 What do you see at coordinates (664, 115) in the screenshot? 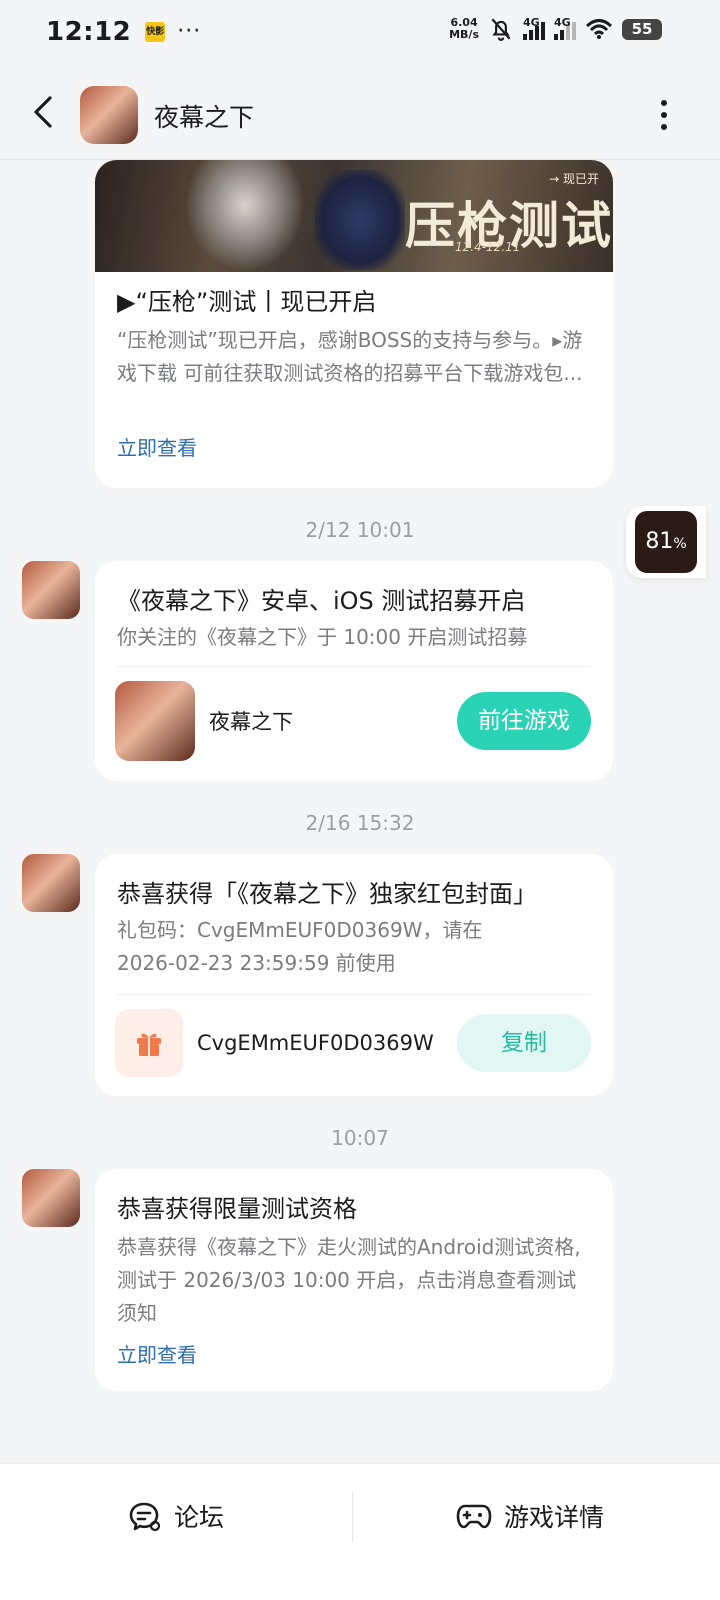
I see `more-options-icon` at bounding box center [664, 115].